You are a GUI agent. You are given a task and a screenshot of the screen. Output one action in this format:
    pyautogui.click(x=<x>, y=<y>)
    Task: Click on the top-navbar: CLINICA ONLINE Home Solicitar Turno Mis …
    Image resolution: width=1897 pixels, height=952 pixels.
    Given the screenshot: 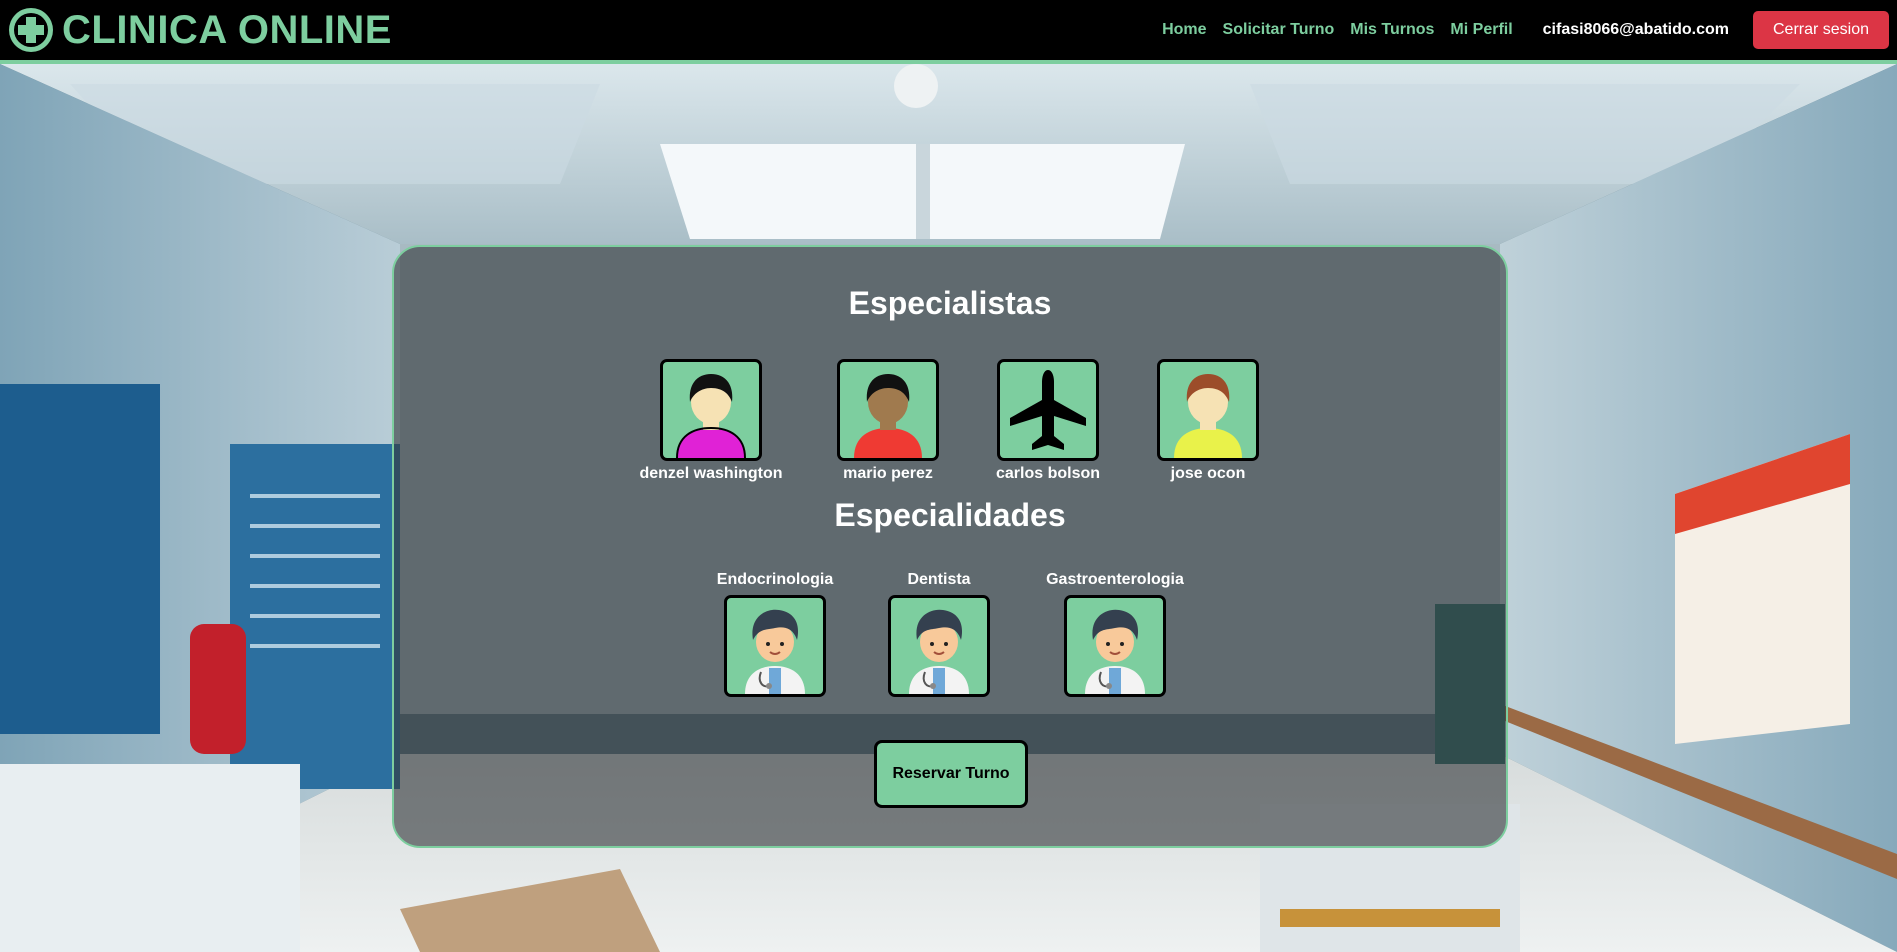 What is the action you would take?
    pyautogui.click(x=948, y=32)
    